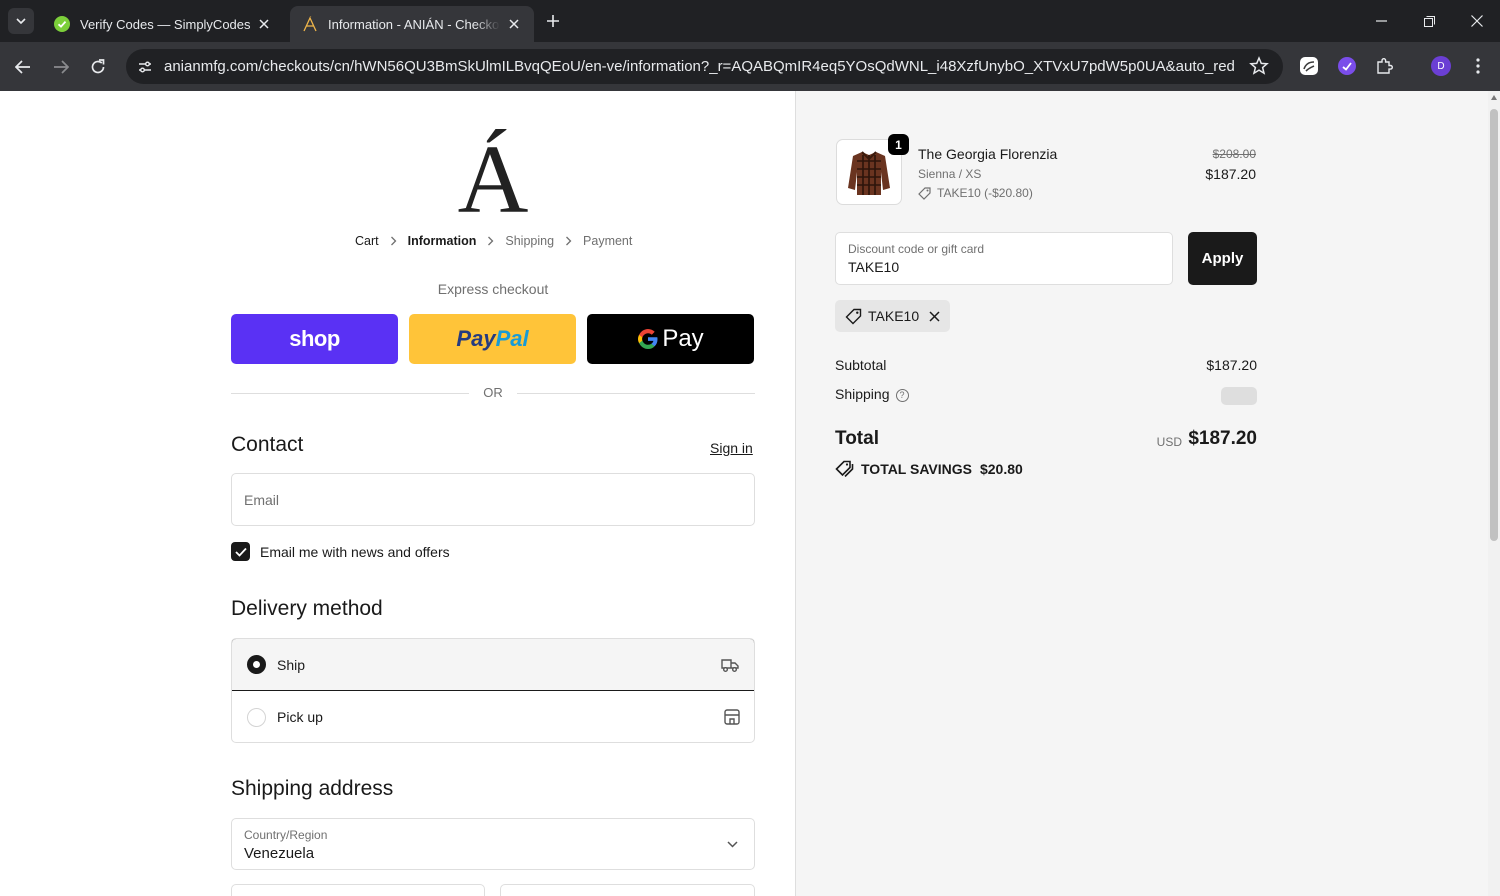 The width and height of the screenshot is (1500, 896). I want to click on restore-icon, so click(1429, 21).